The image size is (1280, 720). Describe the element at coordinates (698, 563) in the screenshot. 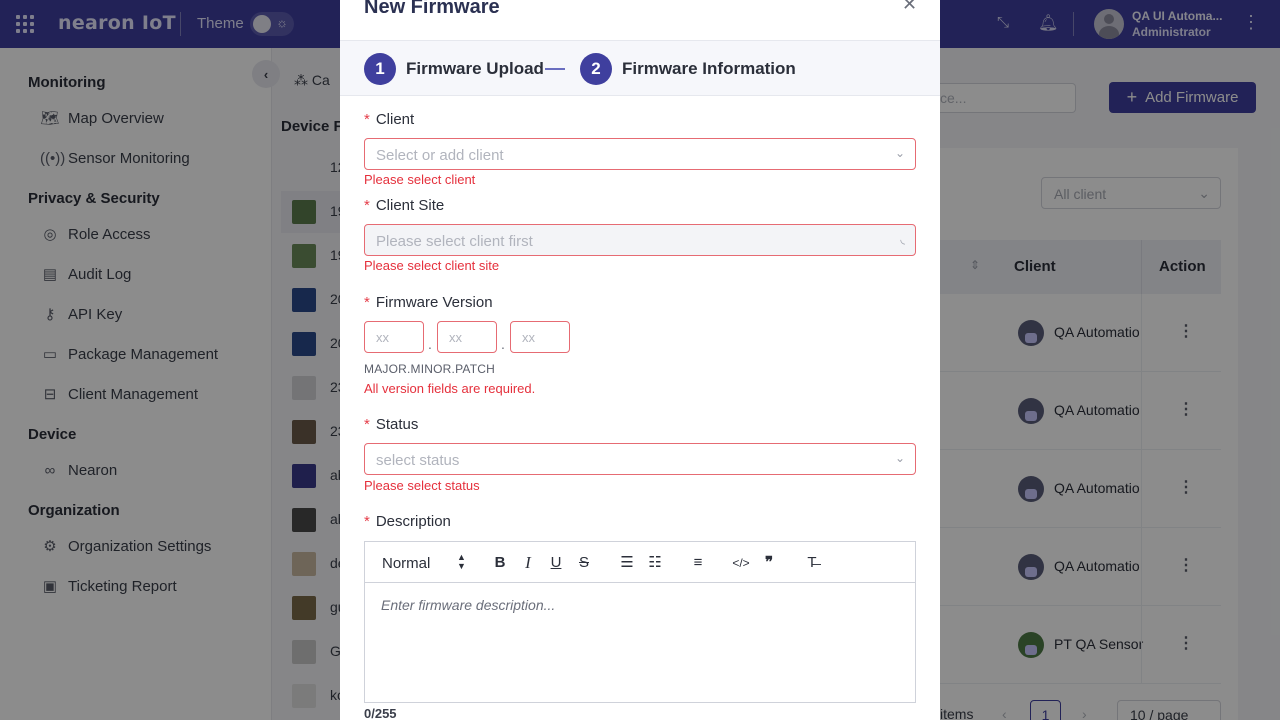

I see `align-left-icon: ≡` at that location.